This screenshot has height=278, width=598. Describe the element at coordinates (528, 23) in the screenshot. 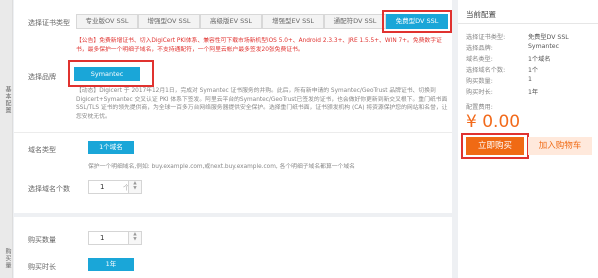

I see `summary-divider` at that location.